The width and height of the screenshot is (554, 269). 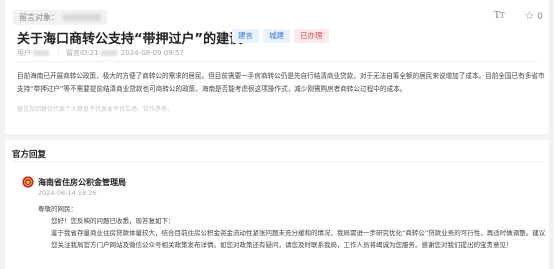 What do you see at coordinates (28, 182) in the screenshot?
I see `government-emblem-icon` at bounding box center [28, 182].